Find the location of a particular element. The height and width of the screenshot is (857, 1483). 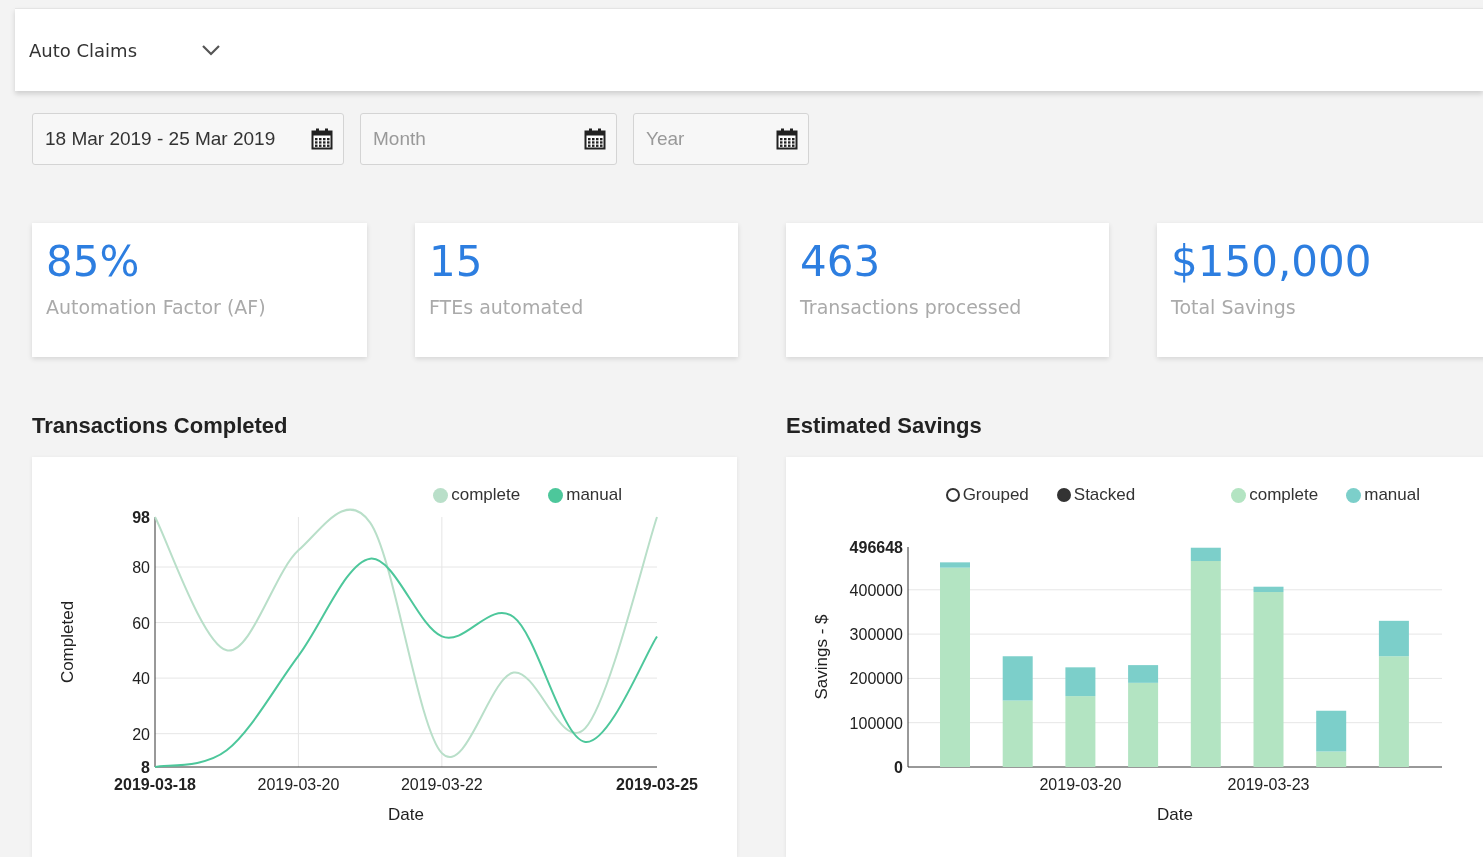

date-input: 18 Mar 2019 - 25 Mar 2019 is located at coordinates (177, 139).